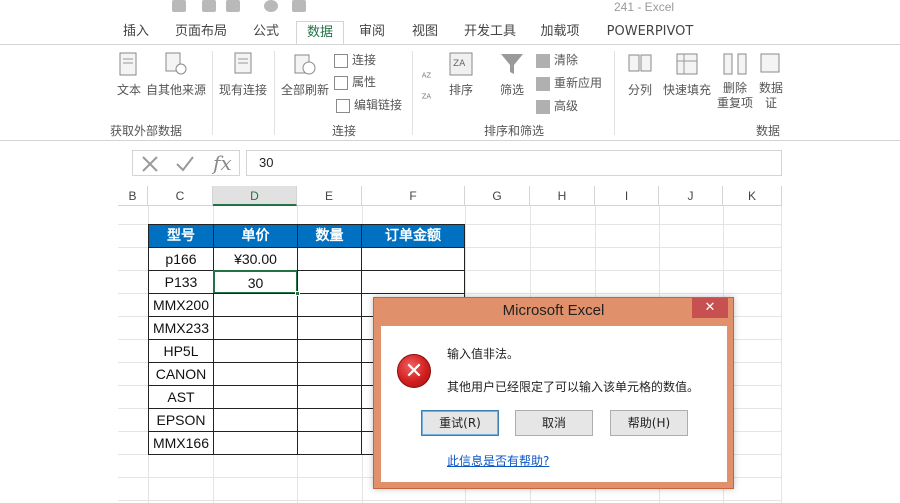  Describe the element at coordinates (176, 74) in the screenshot. I see `from-other-sources-button: 自其他来源` at that location.